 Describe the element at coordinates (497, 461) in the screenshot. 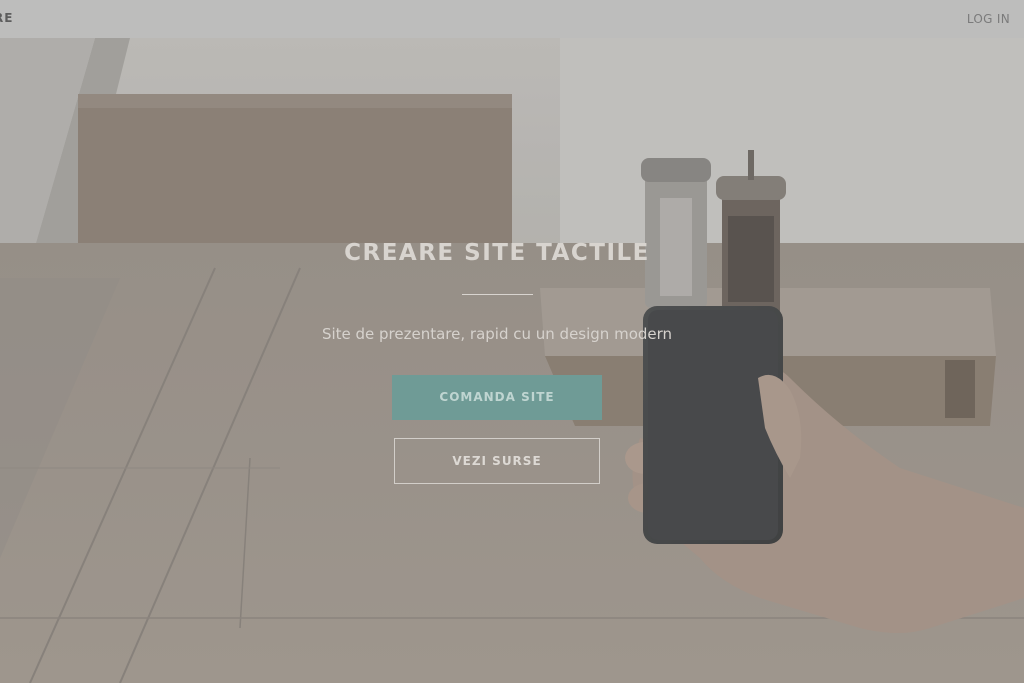

I see `view-sources-button: VEZI SURSE` at that location.